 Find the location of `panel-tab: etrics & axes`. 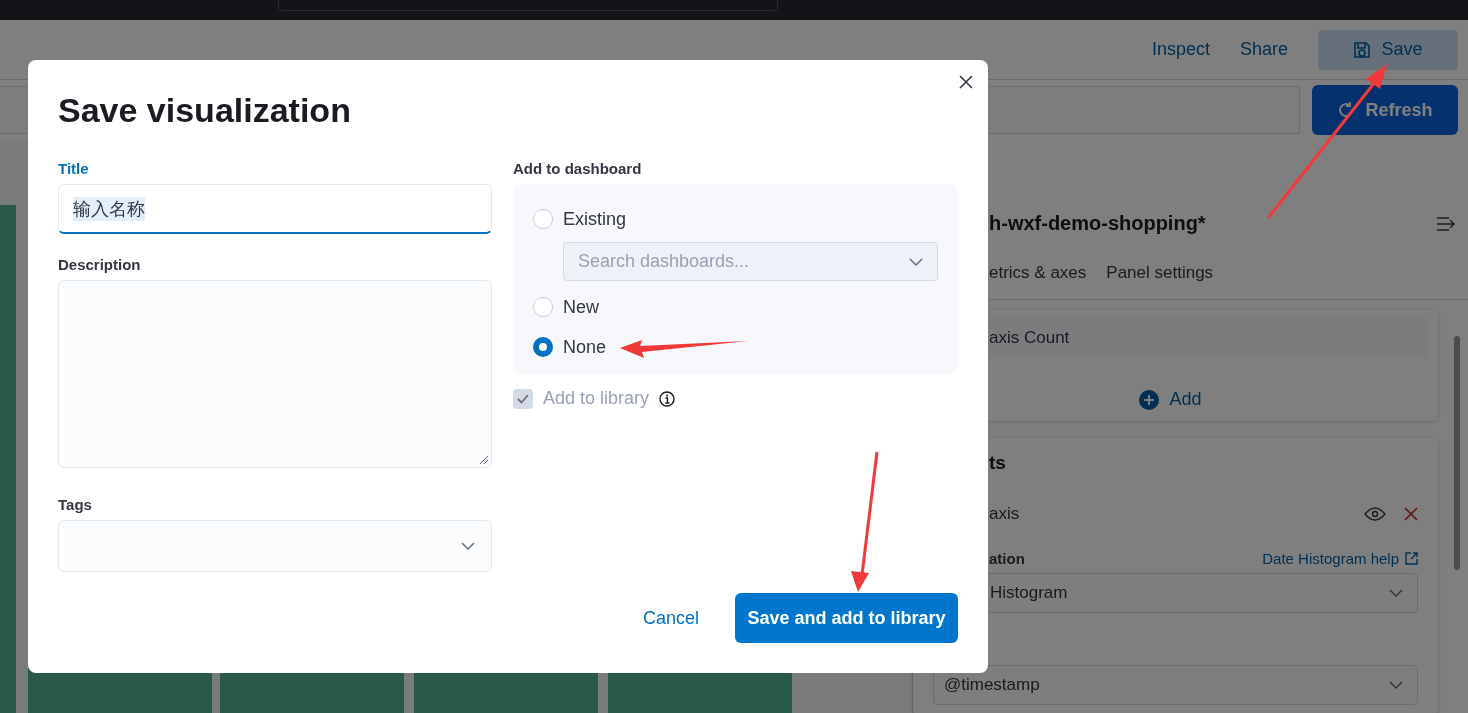

panel-tab: etrics & axes is located at coordinates (1038, 273).